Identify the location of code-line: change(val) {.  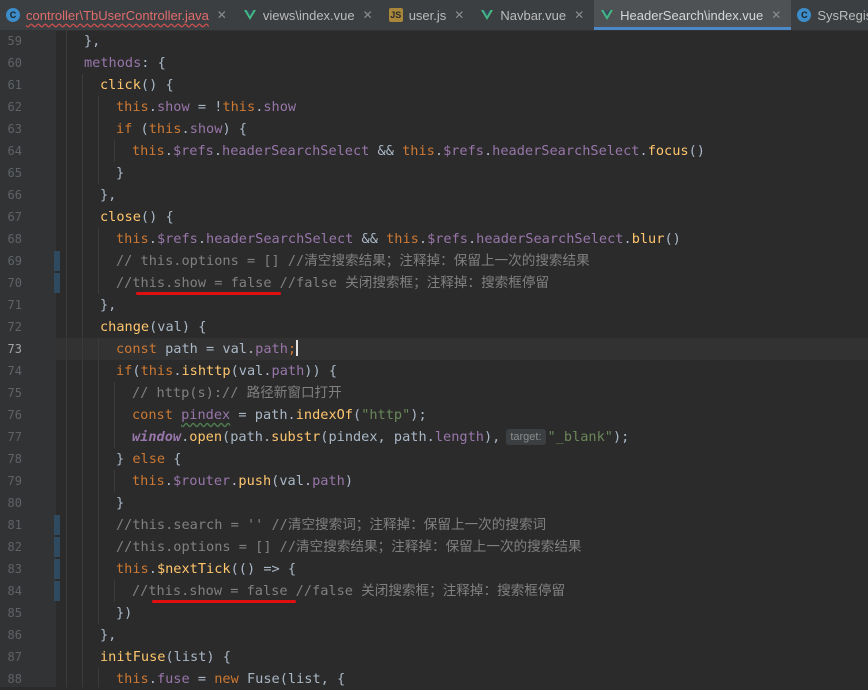
(462, 327).